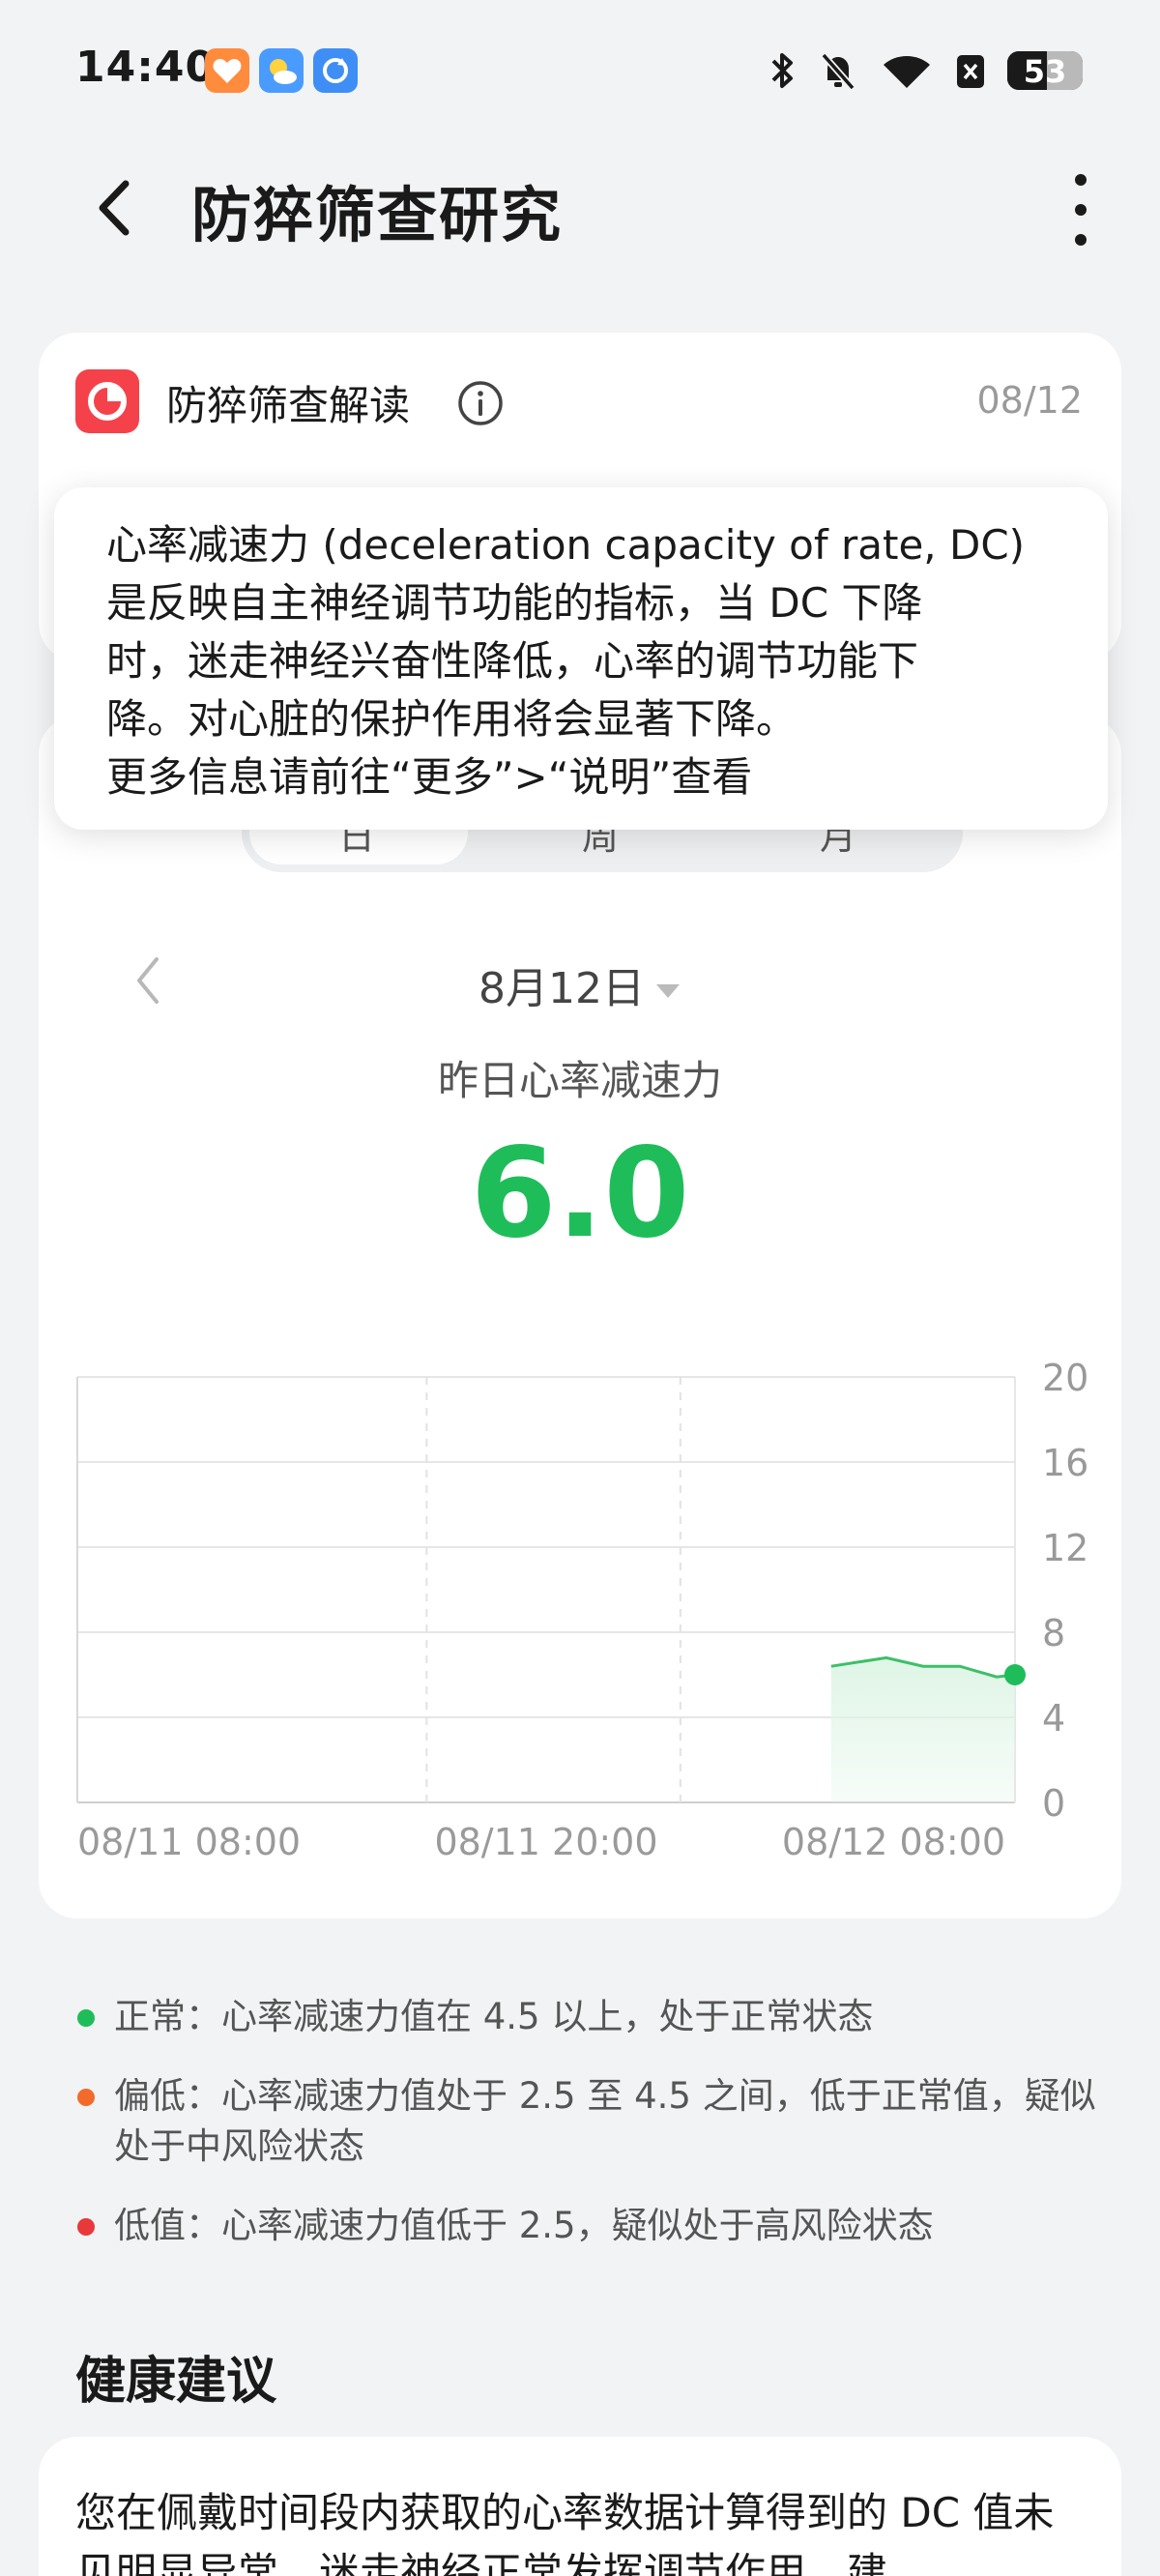  Describe the element at coordinates (189, 1842) in the screenshot. I see `x-tick-label: 08/11 08:00` at that location.